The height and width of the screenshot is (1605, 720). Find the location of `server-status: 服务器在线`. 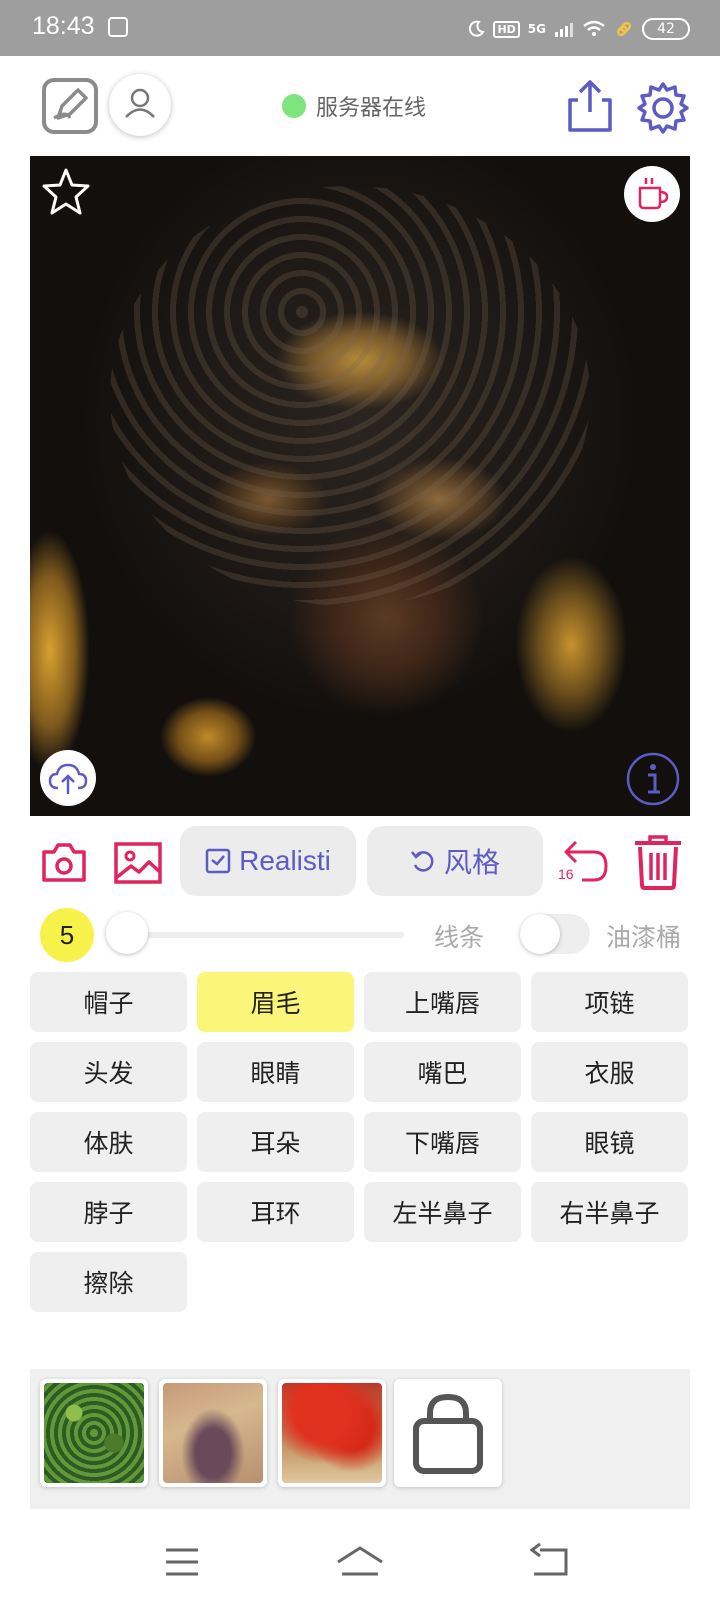

server-status: 服务器在线 is located at coordinates (354, 106).